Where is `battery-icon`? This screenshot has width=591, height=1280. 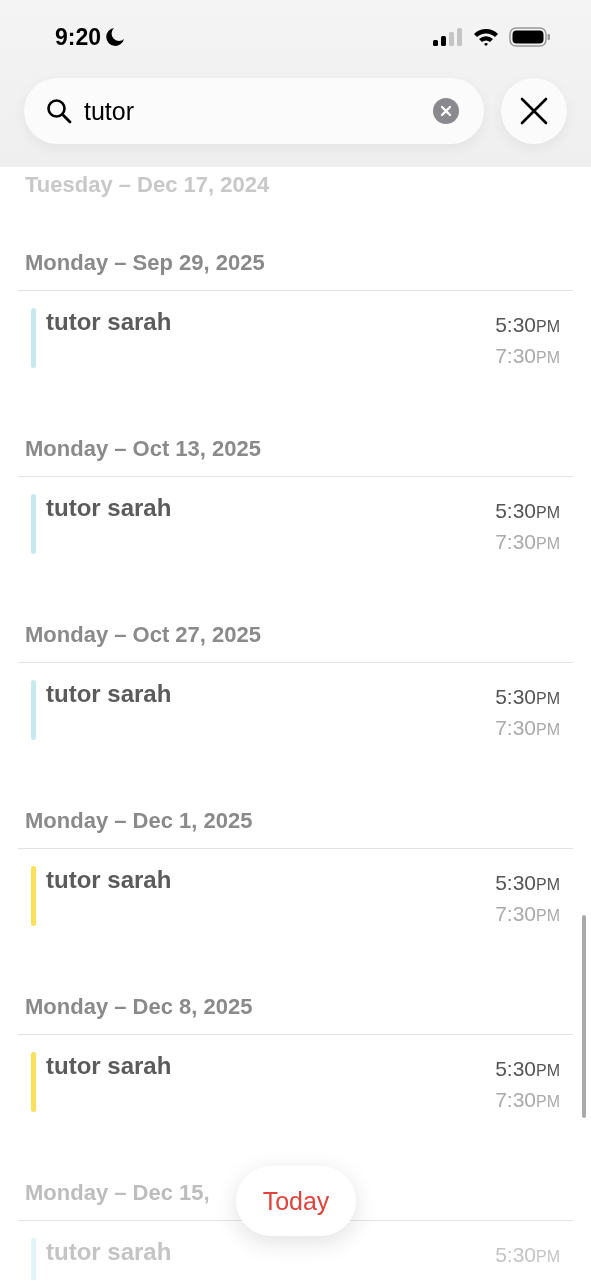
battery-icon is located at coordinates (530, 37).